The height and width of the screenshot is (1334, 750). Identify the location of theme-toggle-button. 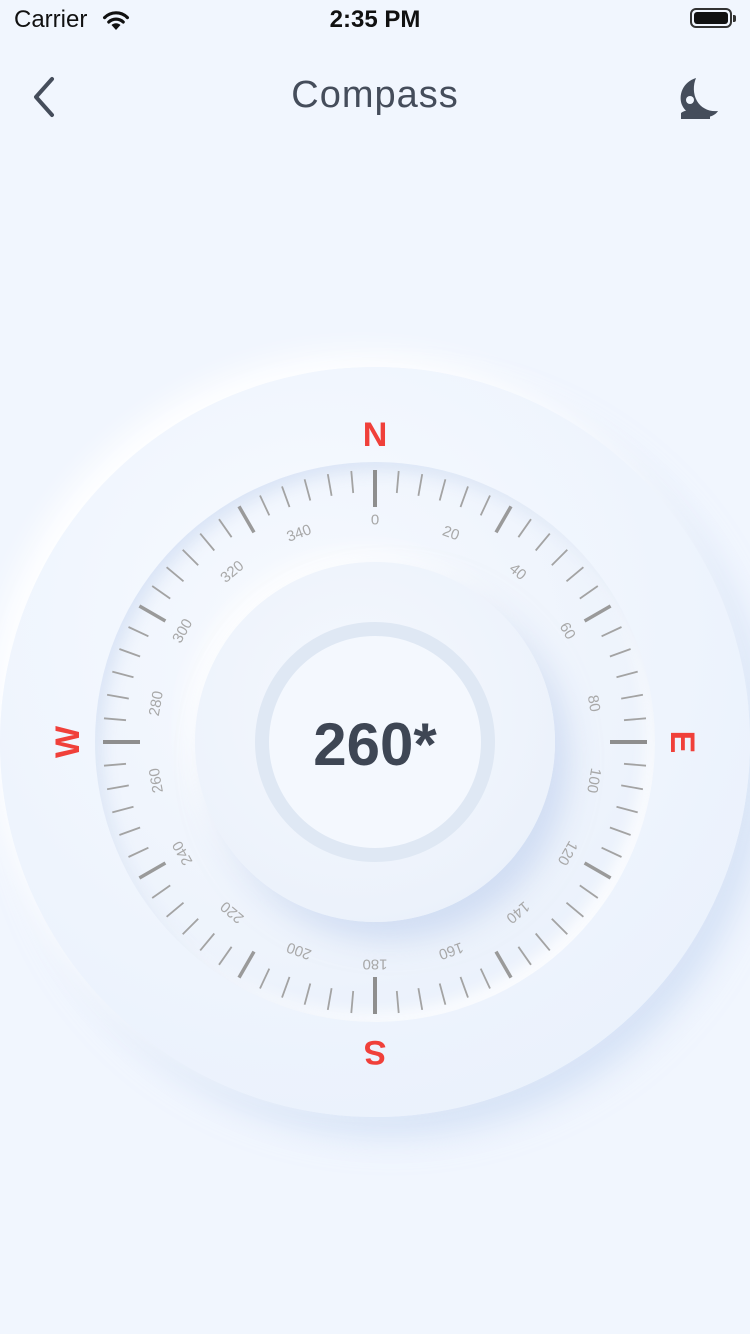
(700, 100).